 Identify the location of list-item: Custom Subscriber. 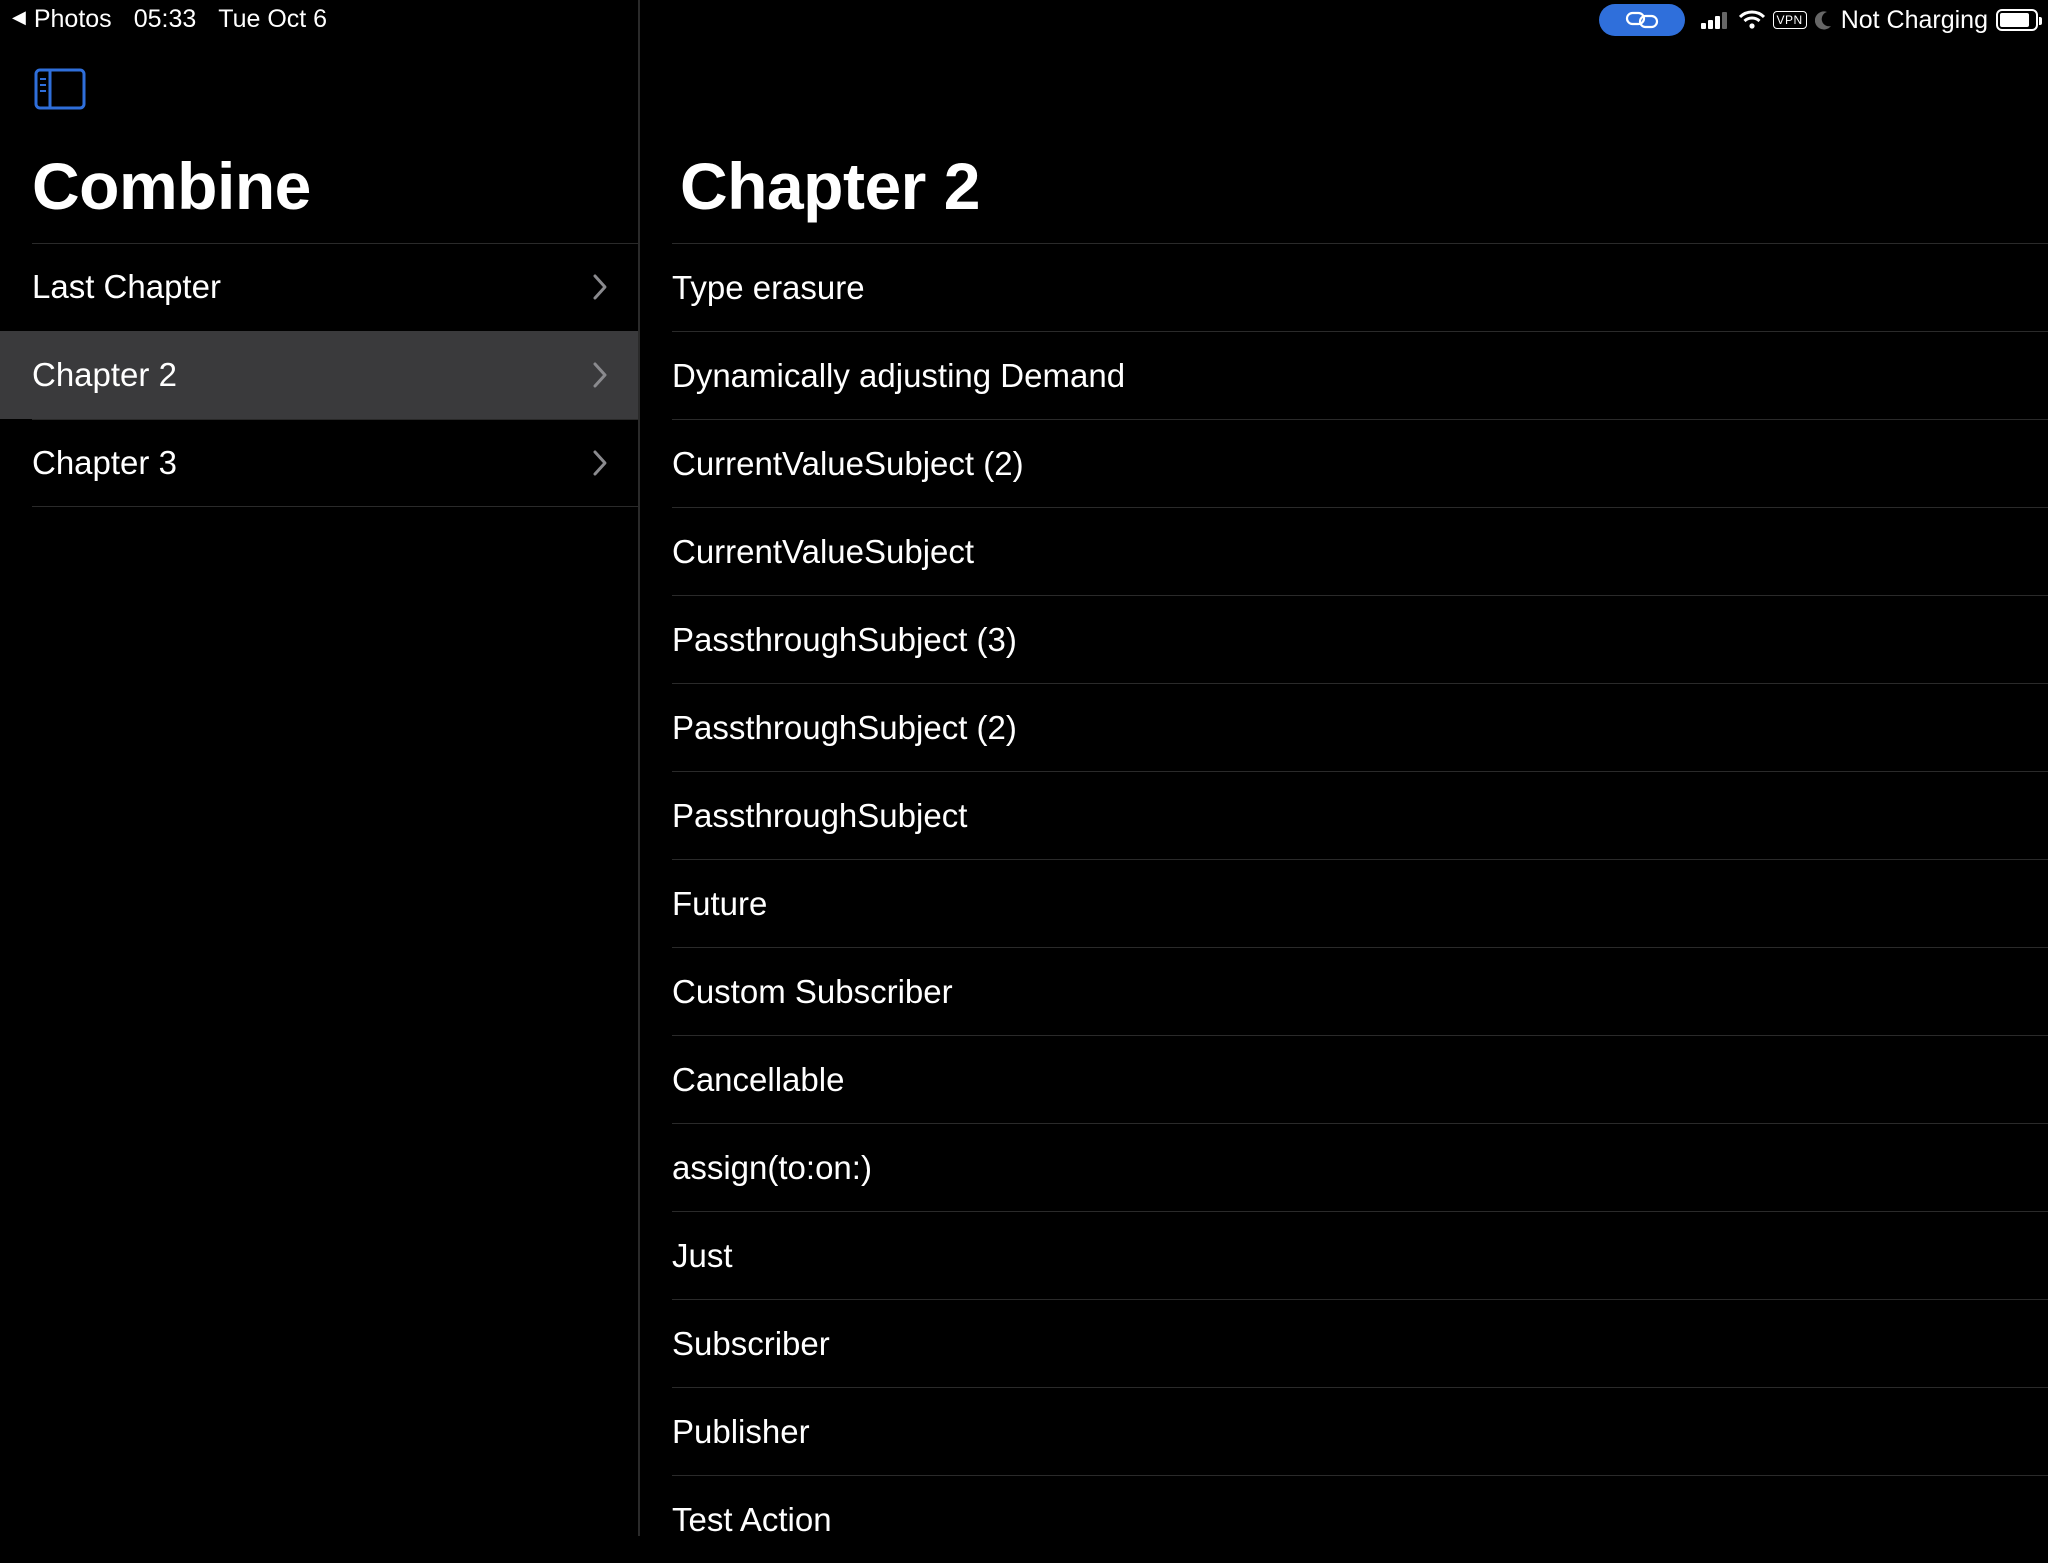
(1360, 991).